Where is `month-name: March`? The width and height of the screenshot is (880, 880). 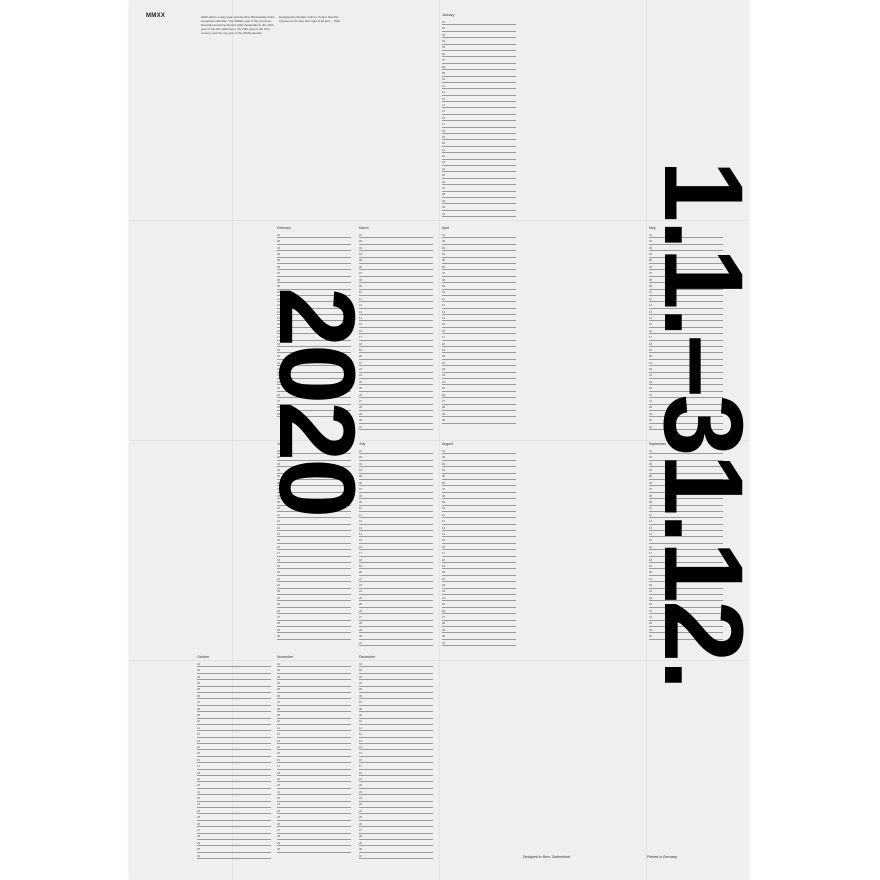 month-name: March is located at coordinates (364, 228).